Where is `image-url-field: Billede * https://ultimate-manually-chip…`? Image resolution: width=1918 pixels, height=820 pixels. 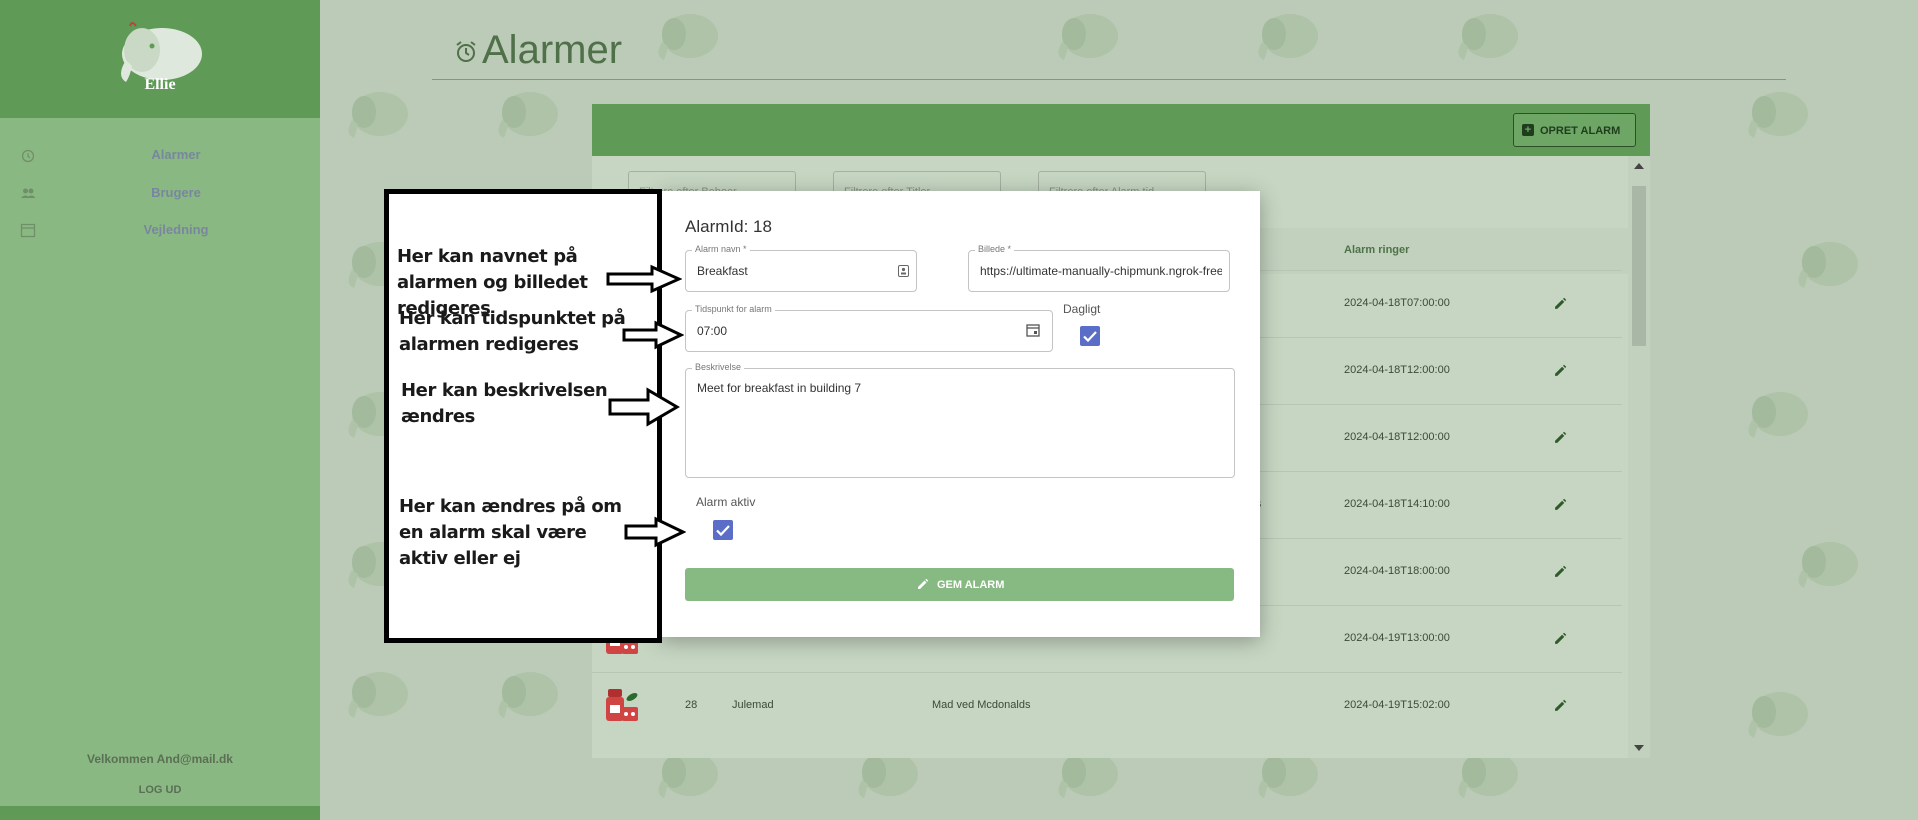 image-url-field: Billede * https://ultimate-manually-chip… is located at coordinates (1099, 268).